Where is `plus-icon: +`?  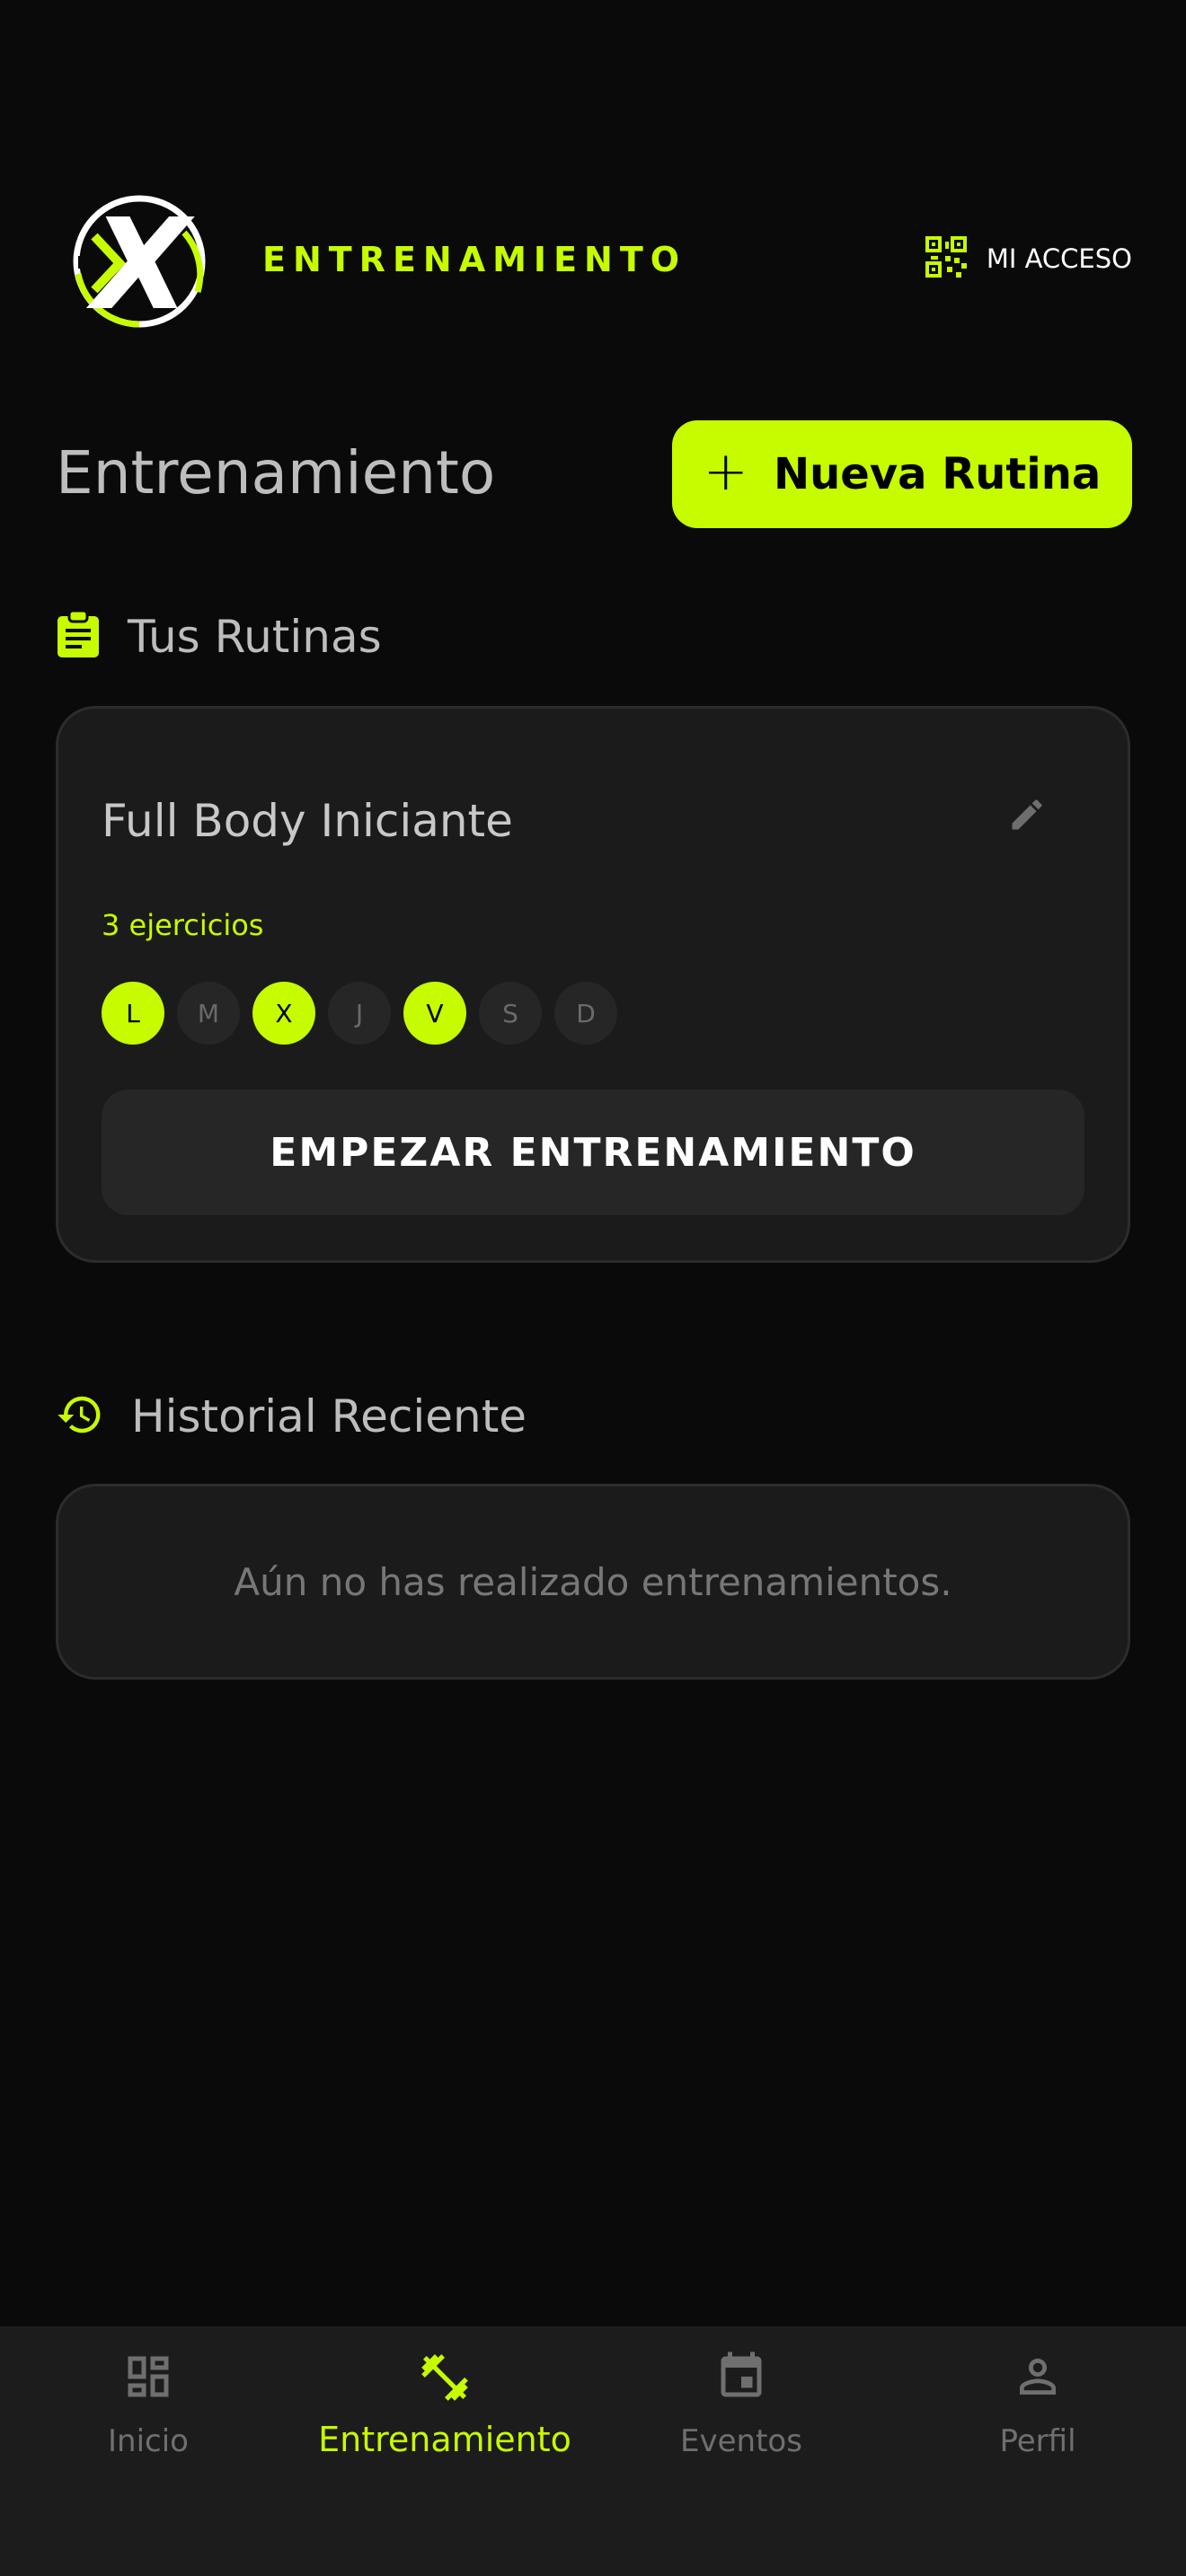 plus-icon: + is located at coordinates (725, 471).